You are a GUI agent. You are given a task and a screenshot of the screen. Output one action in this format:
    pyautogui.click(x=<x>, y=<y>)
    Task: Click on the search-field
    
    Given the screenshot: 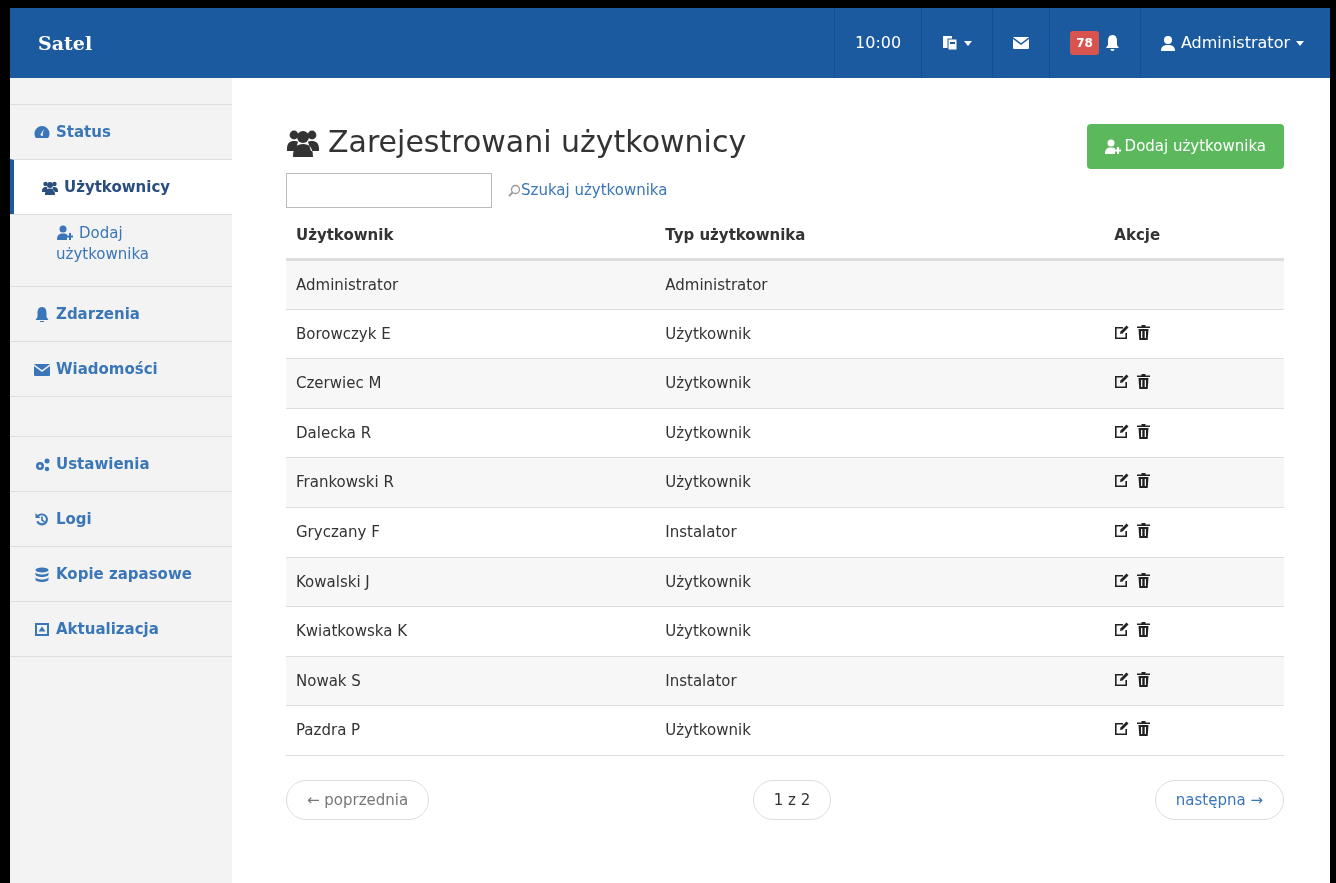 What is the action you would take?
    pyautogui.click(x=389, y=190)
    